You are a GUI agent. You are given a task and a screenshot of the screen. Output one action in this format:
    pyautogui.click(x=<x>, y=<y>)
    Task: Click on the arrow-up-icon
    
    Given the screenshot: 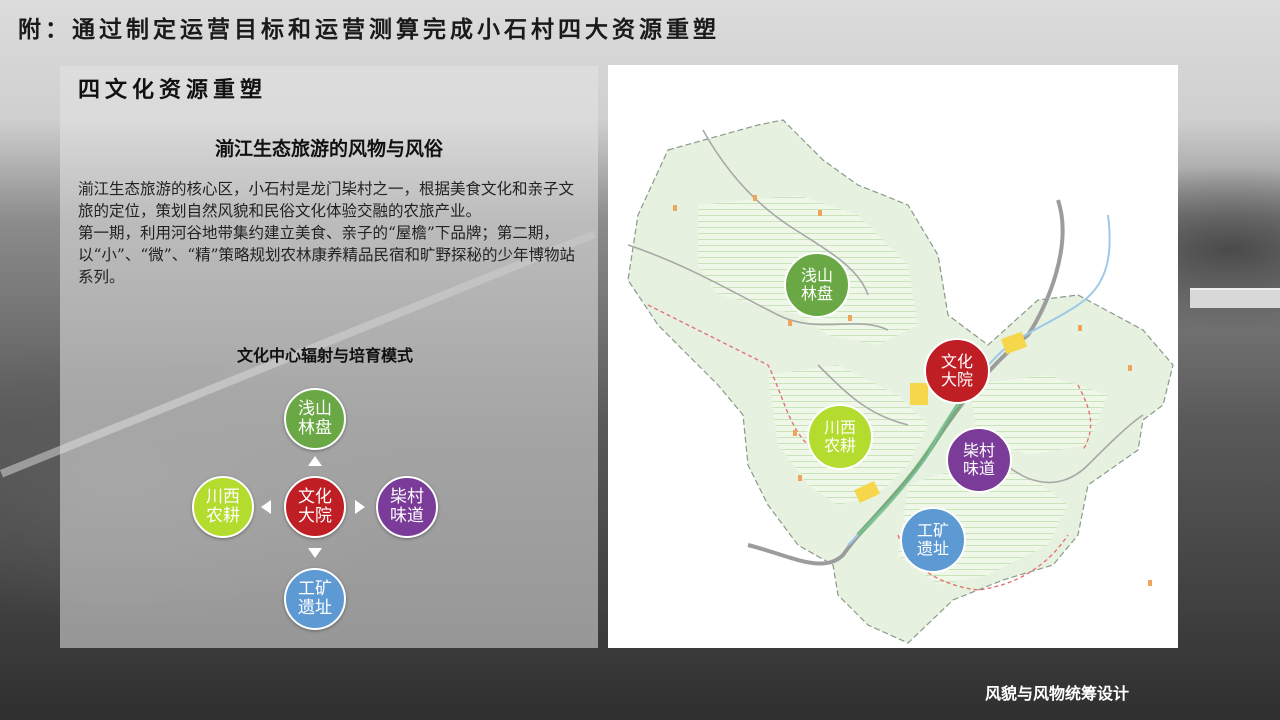 What is the action you would take?
    pyautogui.click(x=315, y=461)
    